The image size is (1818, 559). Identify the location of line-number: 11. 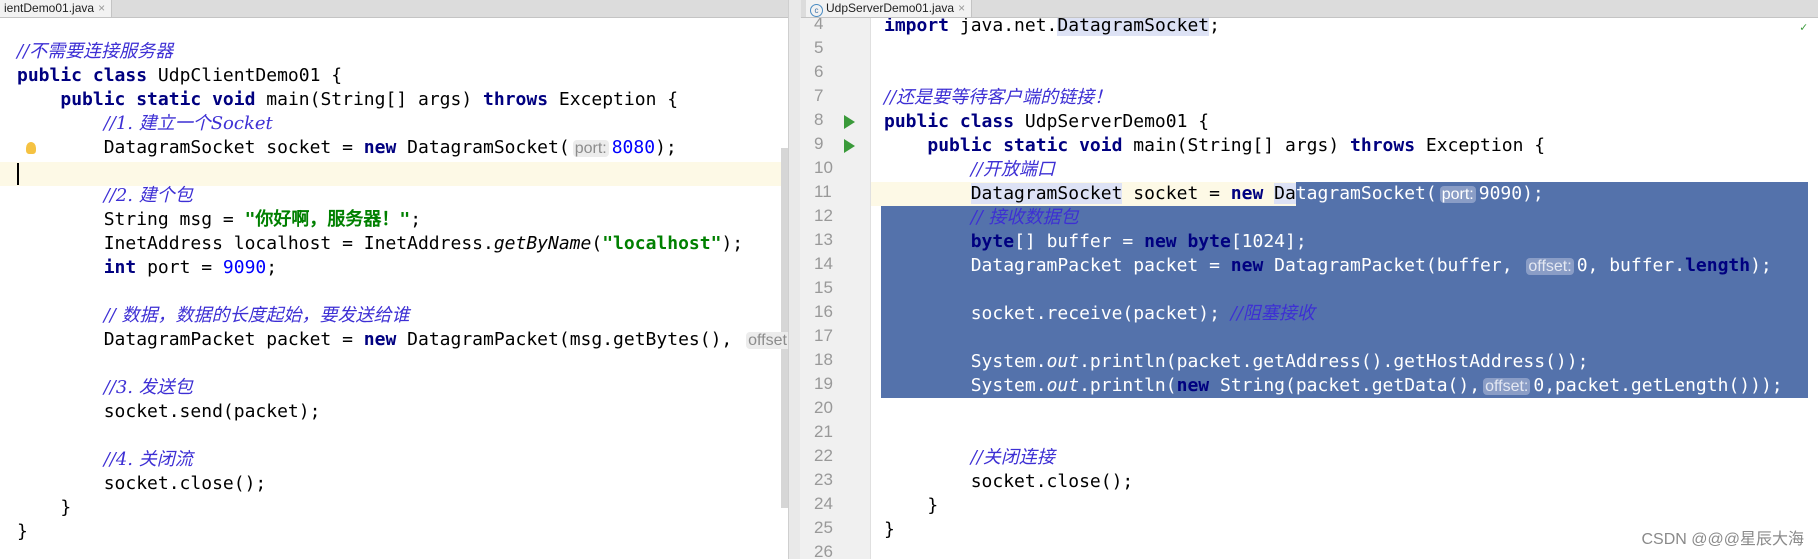
(823, 191).